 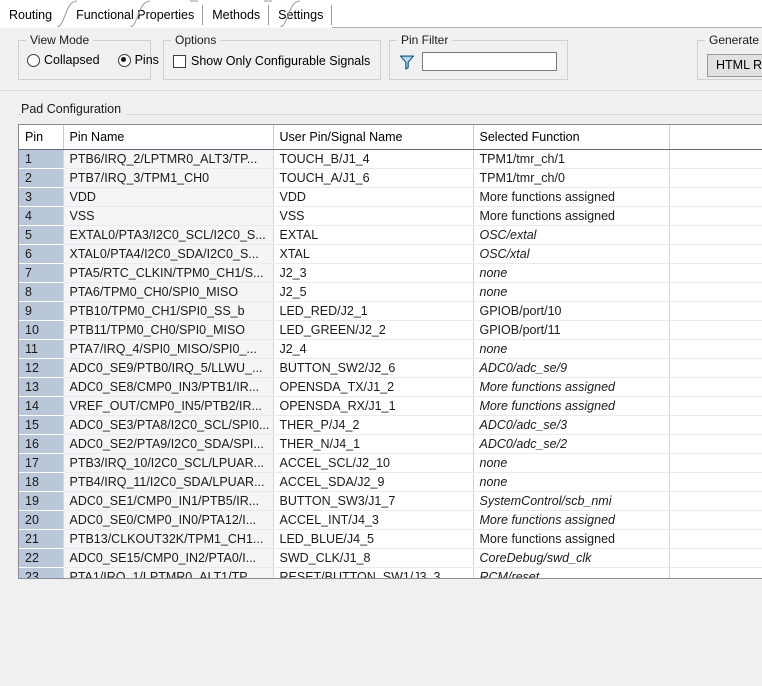 What do you see at coordinates (571, 178) in the screenshot?
I see `cell-func: TPM1/tmr_ch/0` at bounding box center [571, 178].